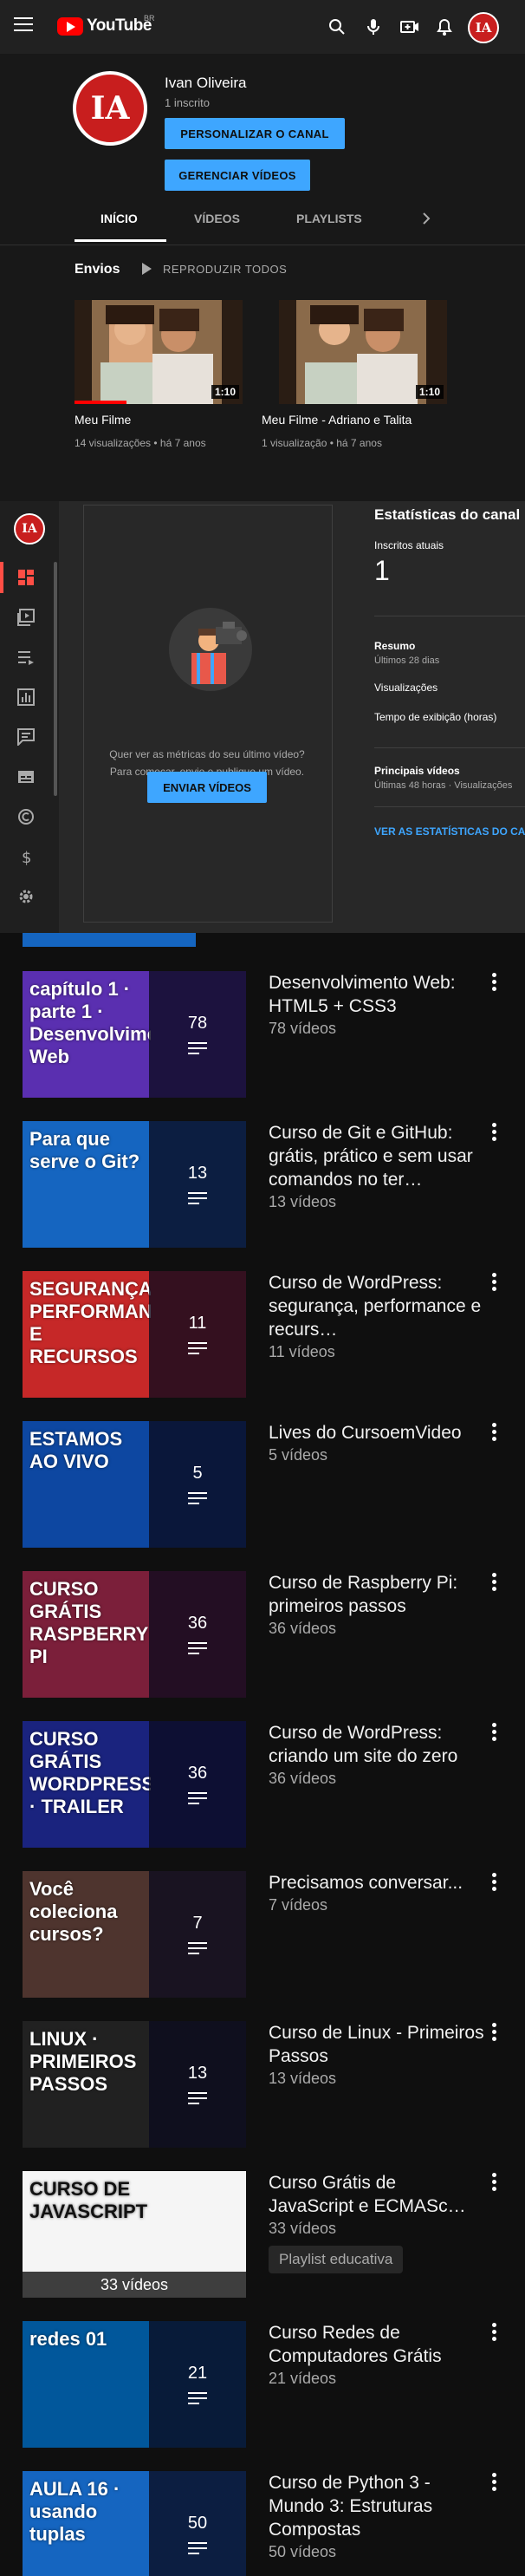 The height and width of the screenshot is (2576, 525). I want to click on playlist-thumbnail: LINUX · PRIMEIROS PASSOS 13, so click(135, 2085).